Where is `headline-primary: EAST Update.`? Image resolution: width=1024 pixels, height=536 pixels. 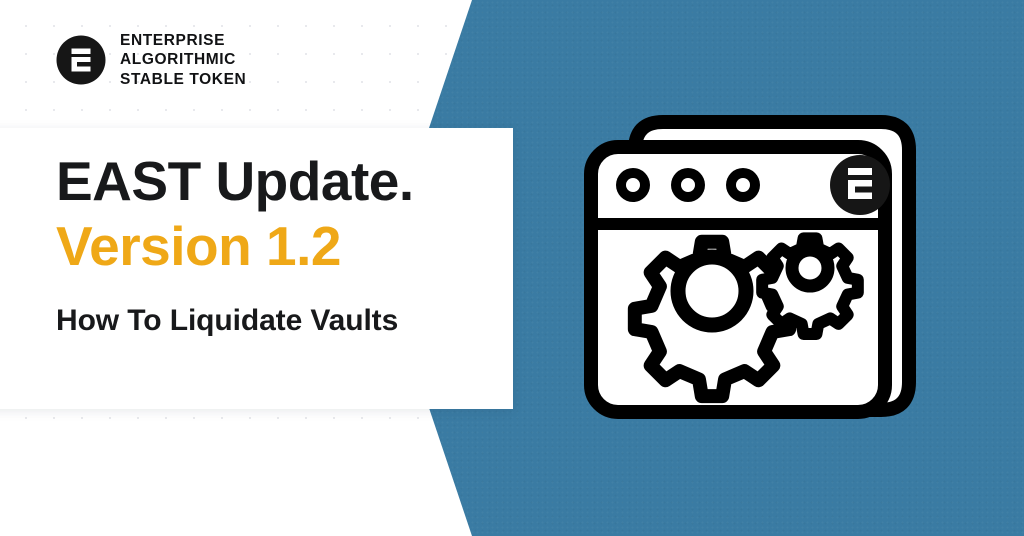 headline-primary: EAST Update. is located at coordinates (235, 181).